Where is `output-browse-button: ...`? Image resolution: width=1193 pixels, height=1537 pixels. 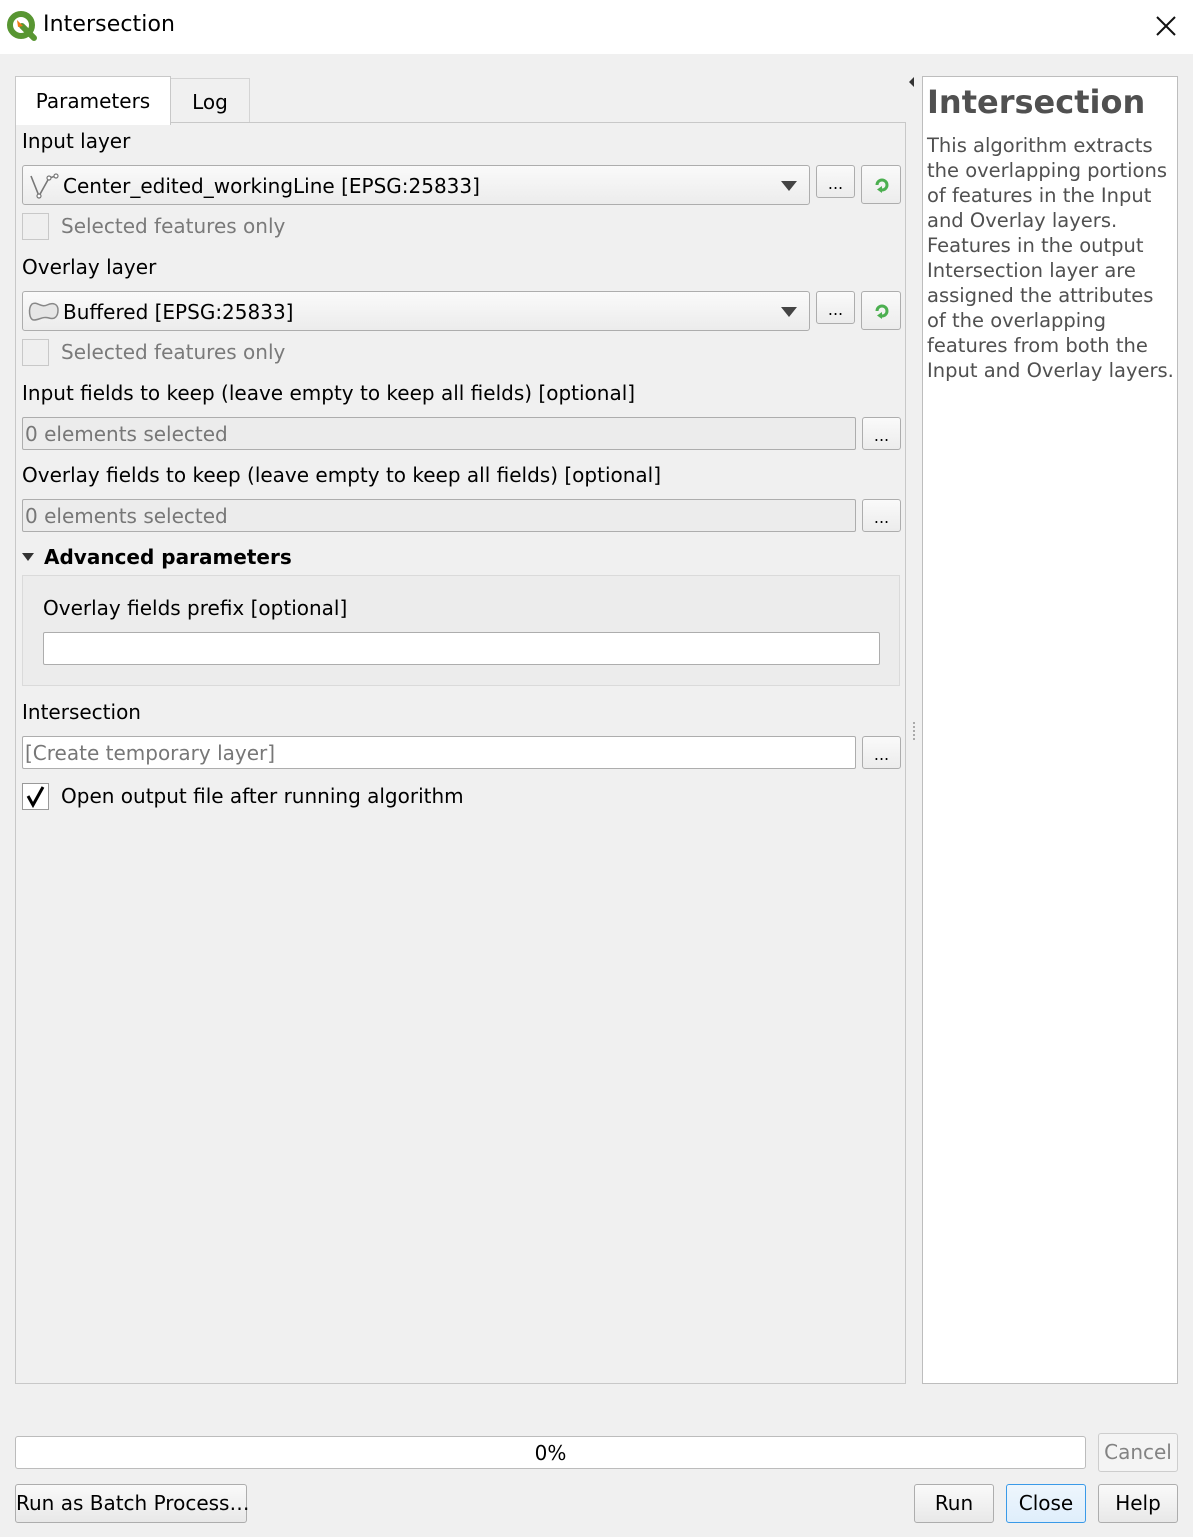
output-browse-button: ... is located at coordinates (881, 752).